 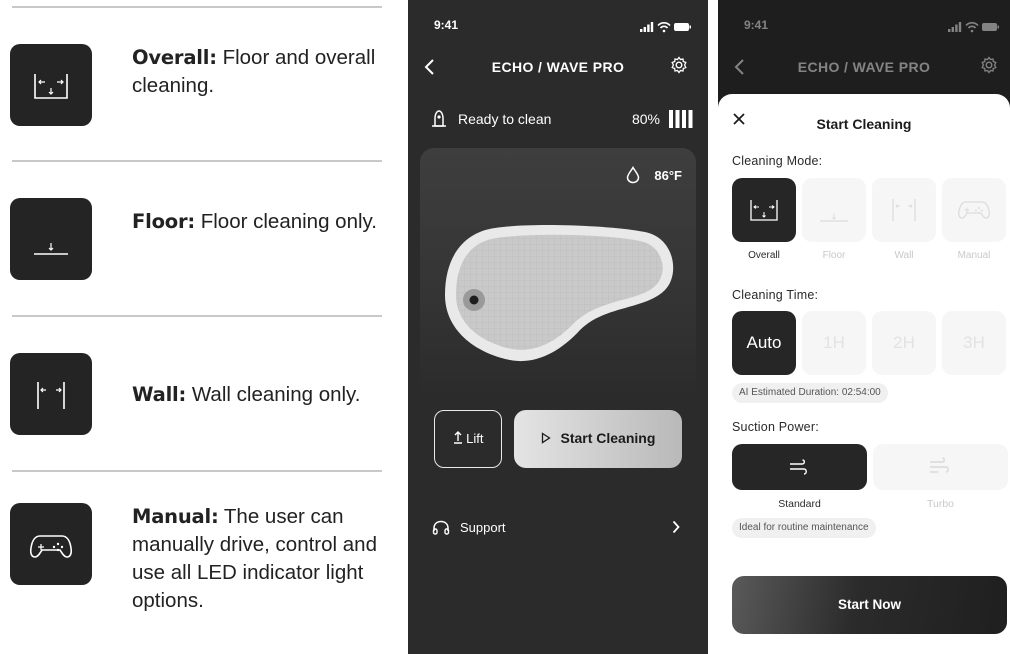 I want to click on play-icon, so click(x=551, y=438).